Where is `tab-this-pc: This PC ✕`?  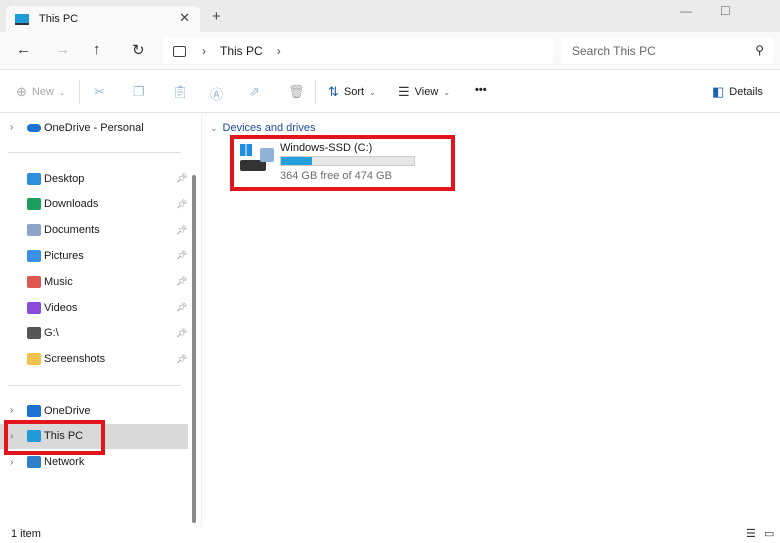 tab-this-pc: This PC ✕ is located at coordinates (103, 19).